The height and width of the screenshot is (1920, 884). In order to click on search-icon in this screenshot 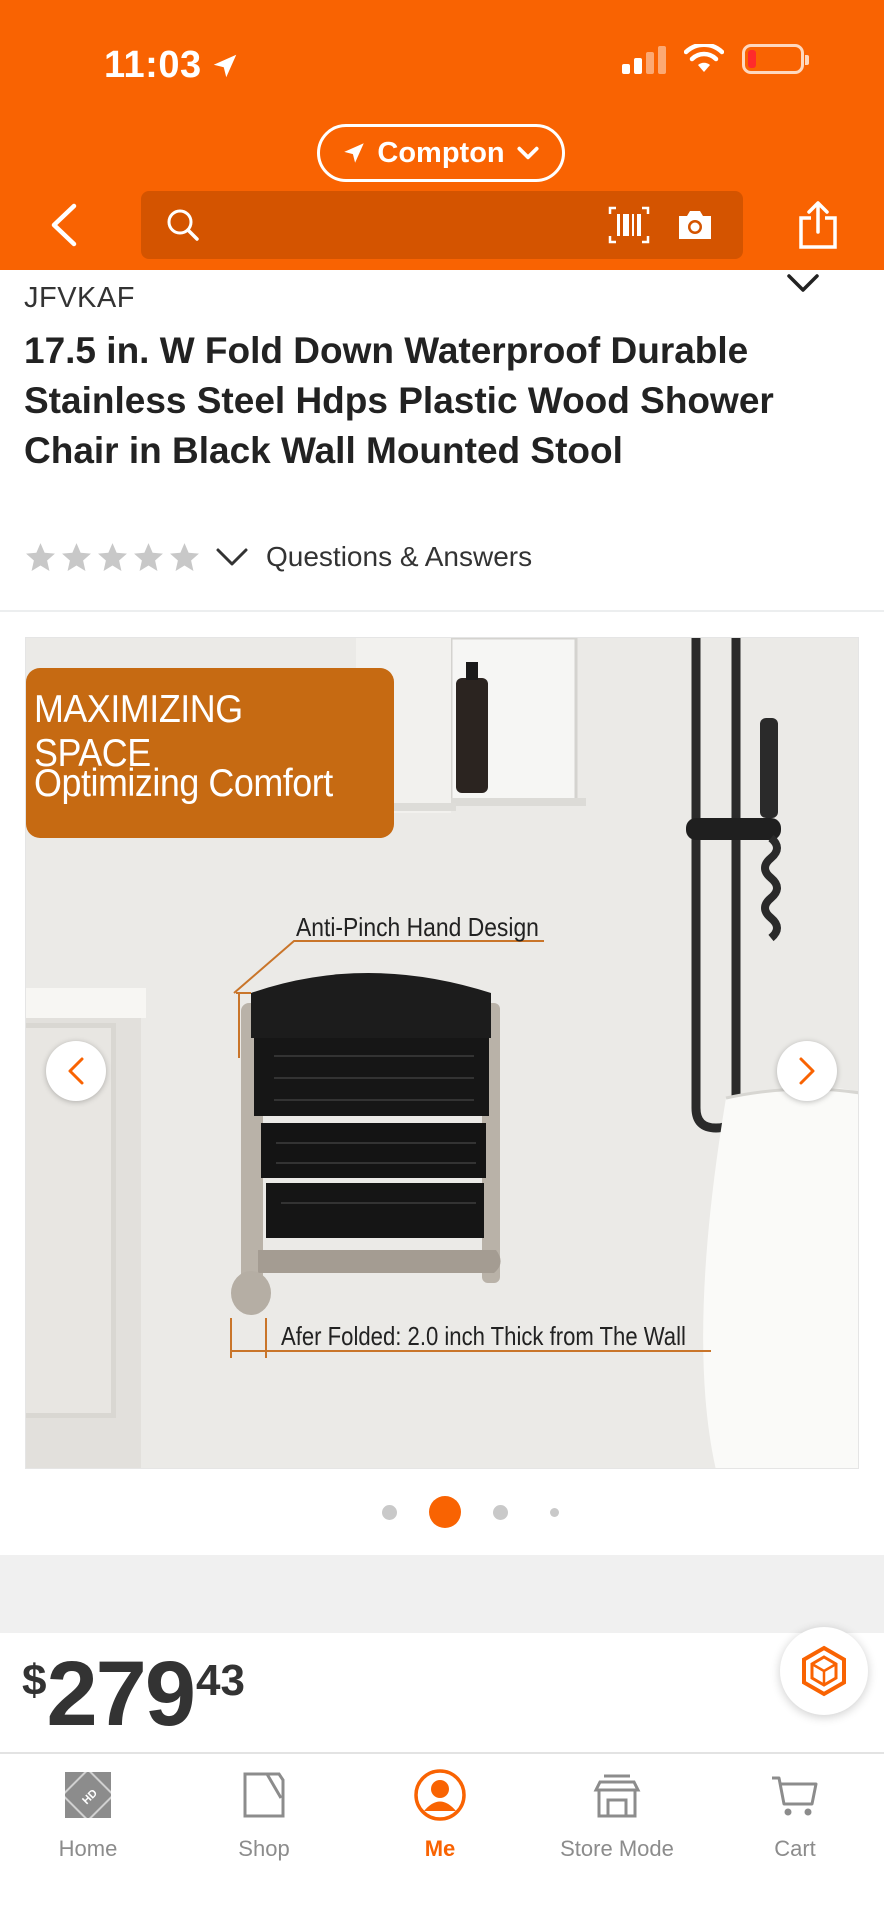, I will do `click(183, 225)`.